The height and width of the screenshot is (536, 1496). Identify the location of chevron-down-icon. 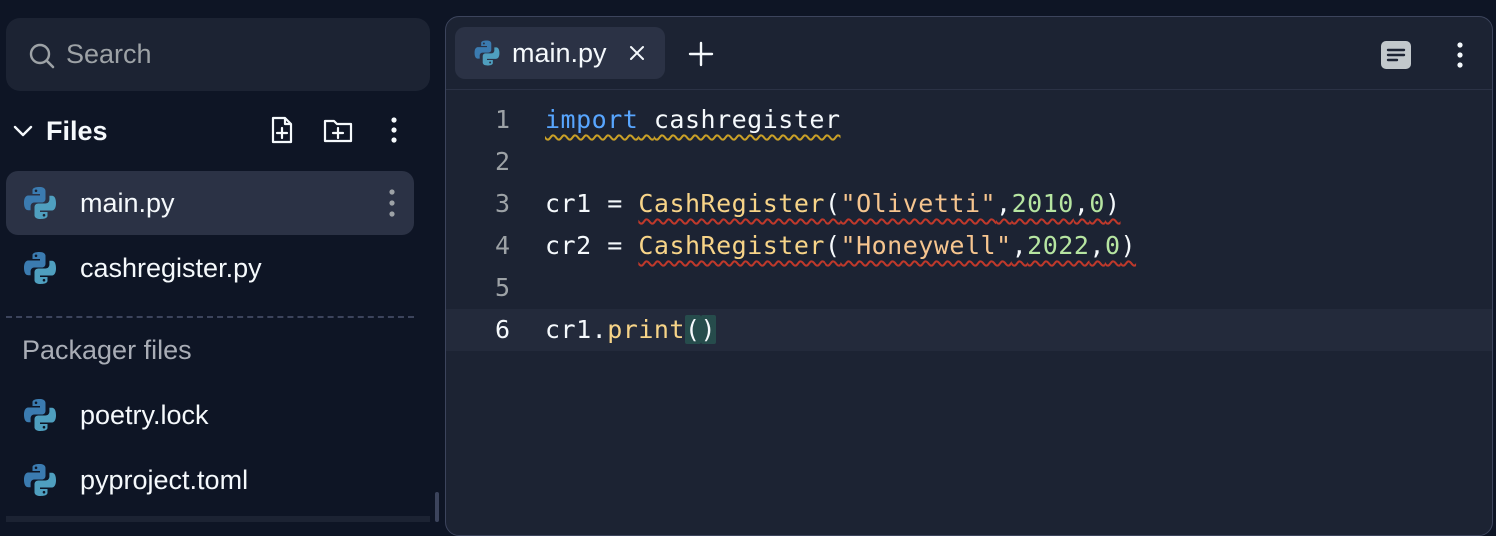
(23, 131).